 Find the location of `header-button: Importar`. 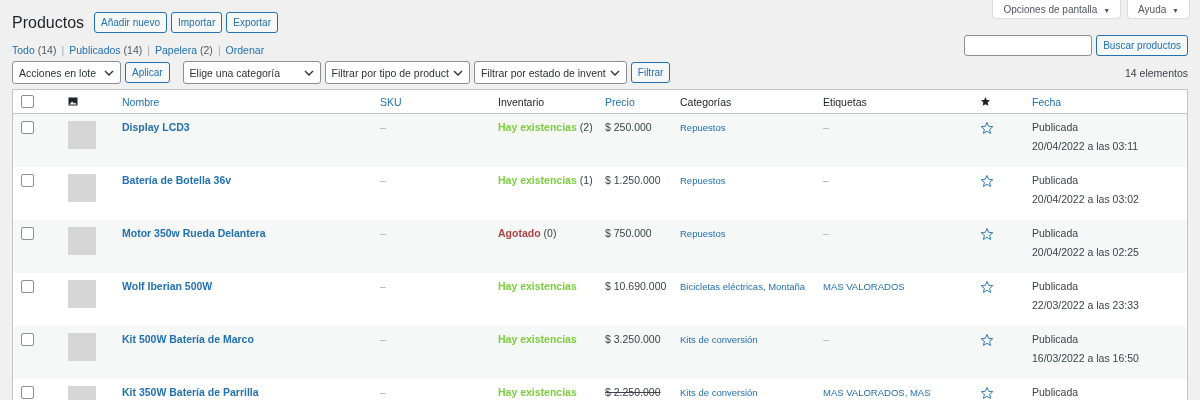

header-button: Importar is located at coordinates (197, 22).